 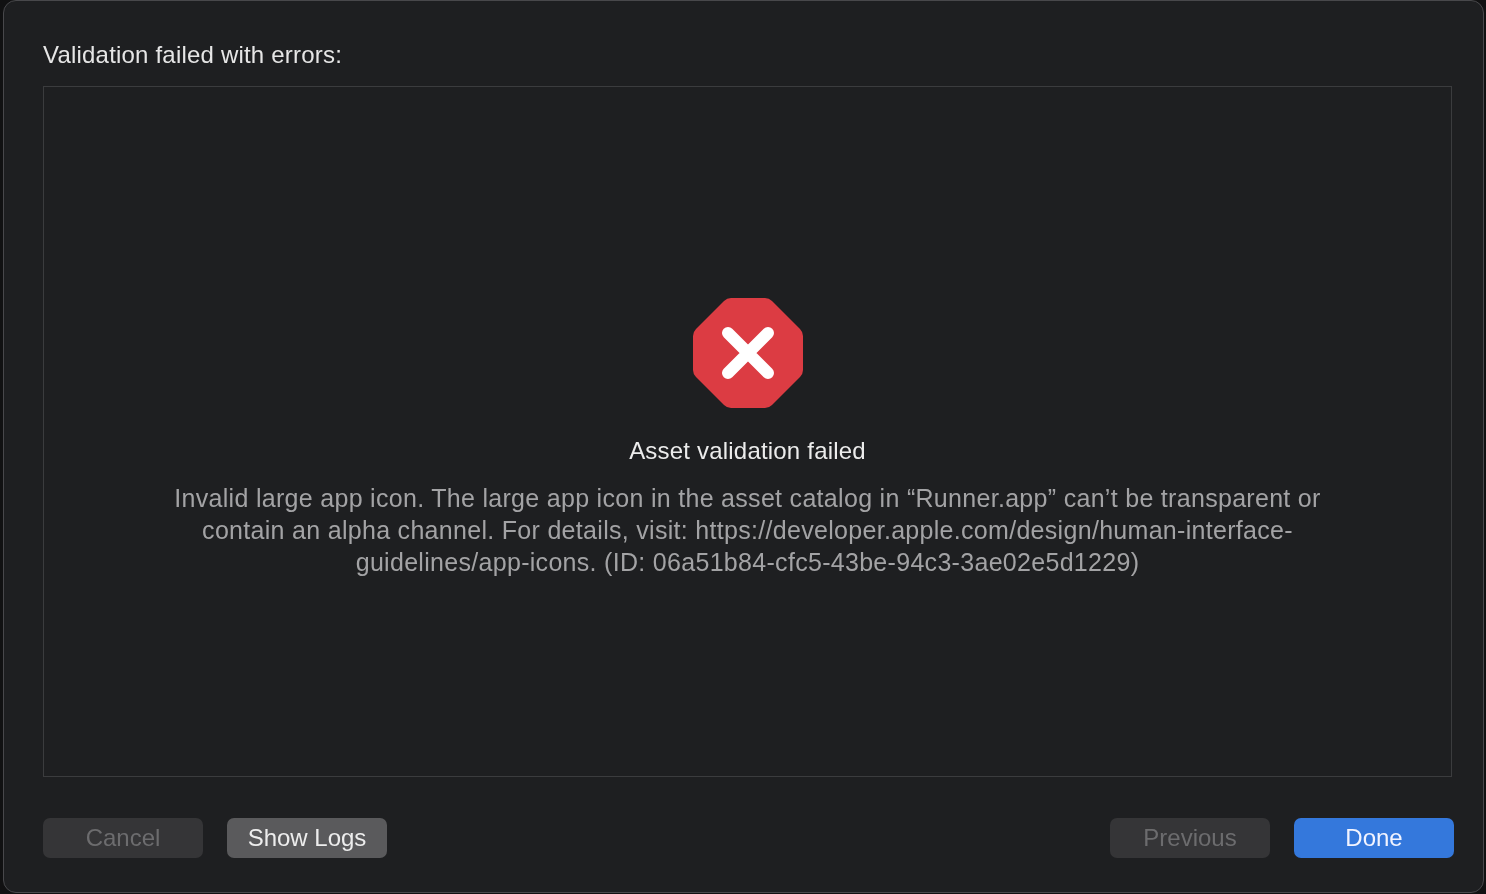 I want to click on result-message: Invalid large app icon. The large app icon in the asset catalog in “Runner.app” can’t be transparent or contain an alpha channel. For details, visit: https://developer.apple.com/design/human-interface-guidelines/app-icons. (ID: 06a51b84-cfc5-43be-94c3-3ae02e5d1229), so click(x=747, y=530).